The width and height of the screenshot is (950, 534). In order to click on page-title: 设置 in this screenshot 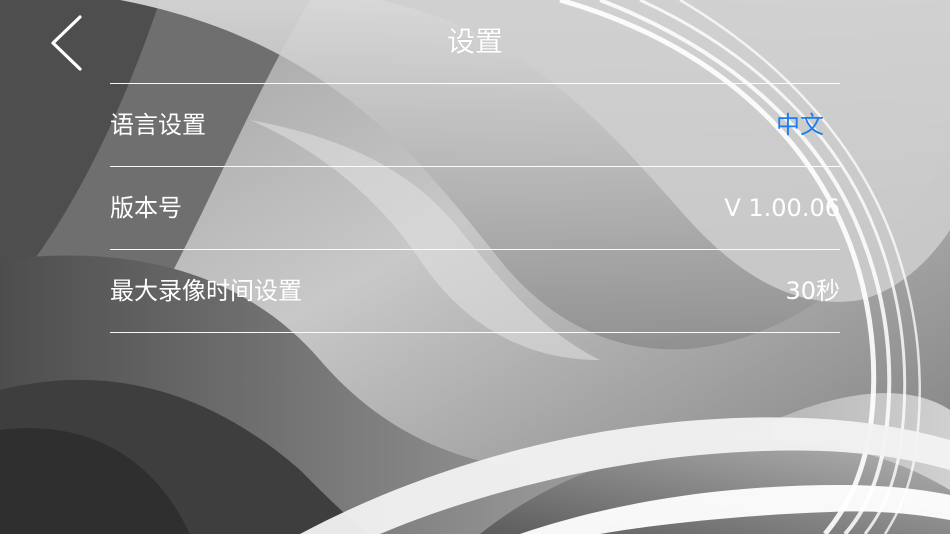, I will do `click(474, 41)`.